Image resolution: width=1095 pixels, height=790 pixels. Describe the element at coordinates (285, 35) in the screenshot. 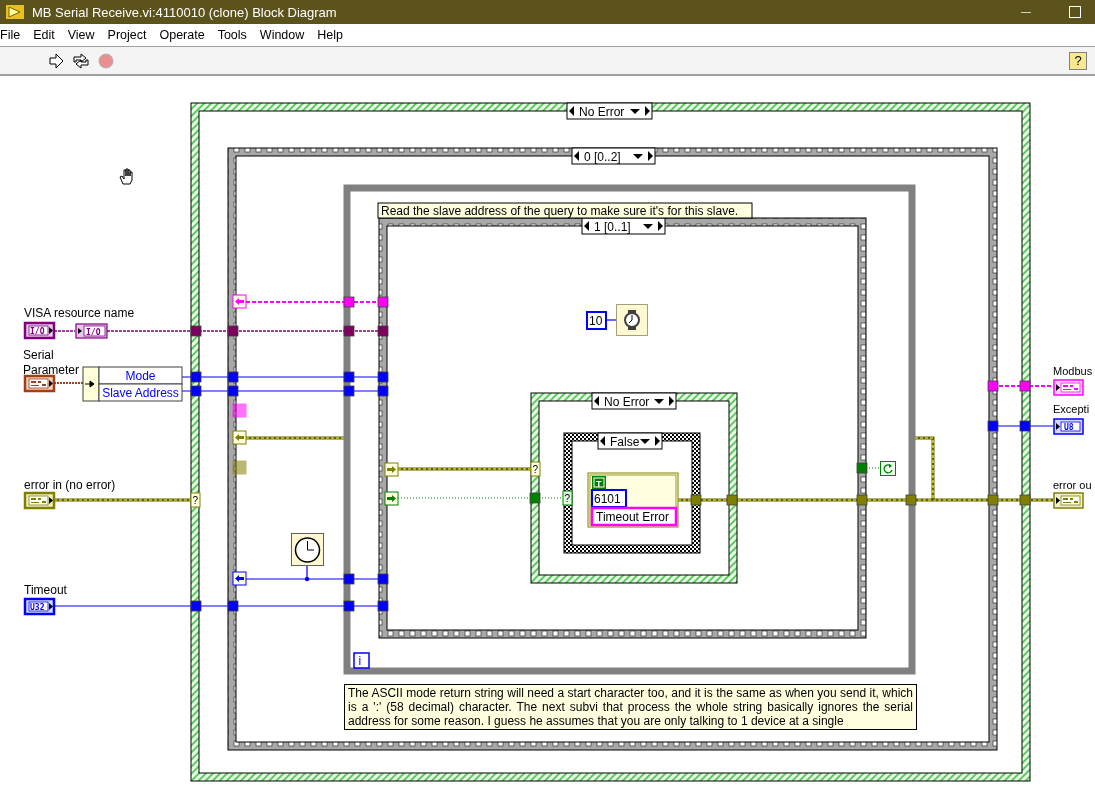

I see `menu-item: Window` at that location.